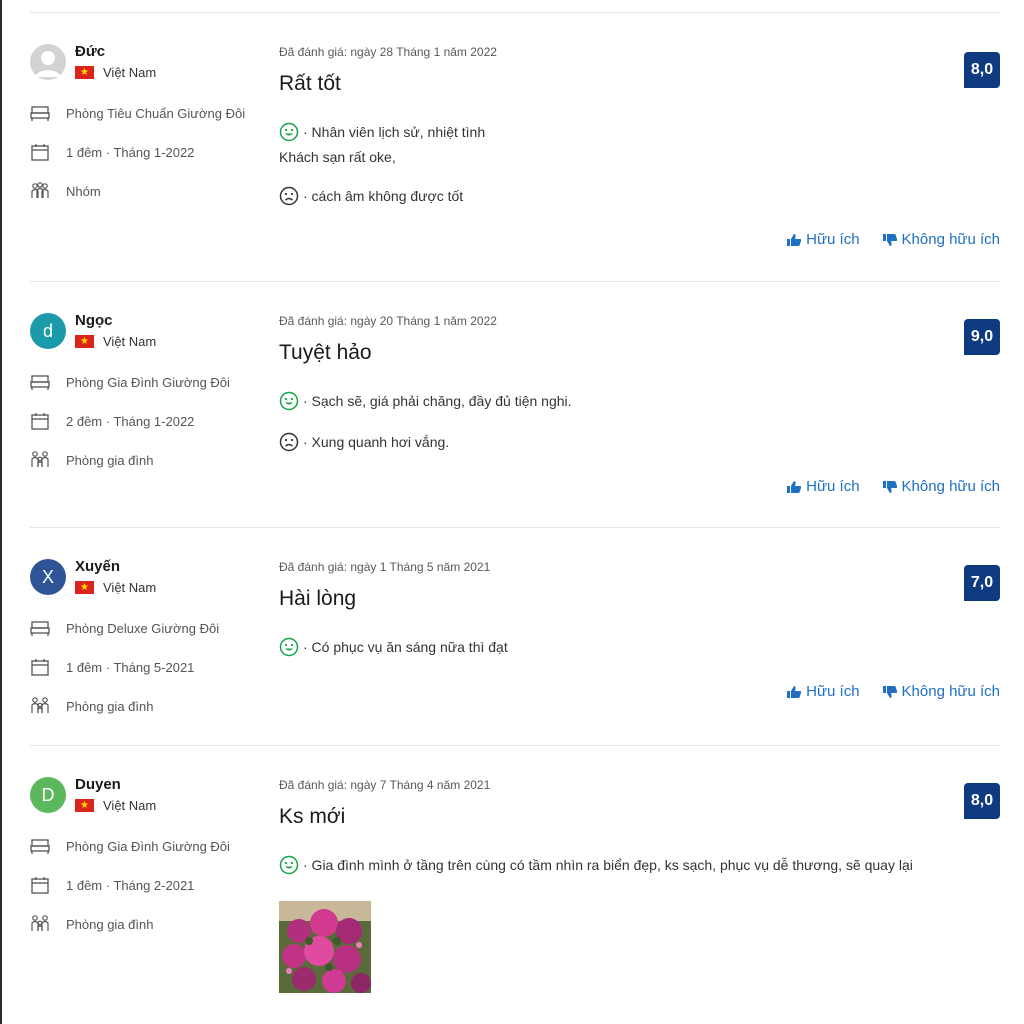  What do you see at coordinates (318, 598) in the screenshot?
I see `review-title: Hài lòng` at bounding box center [318, 598].